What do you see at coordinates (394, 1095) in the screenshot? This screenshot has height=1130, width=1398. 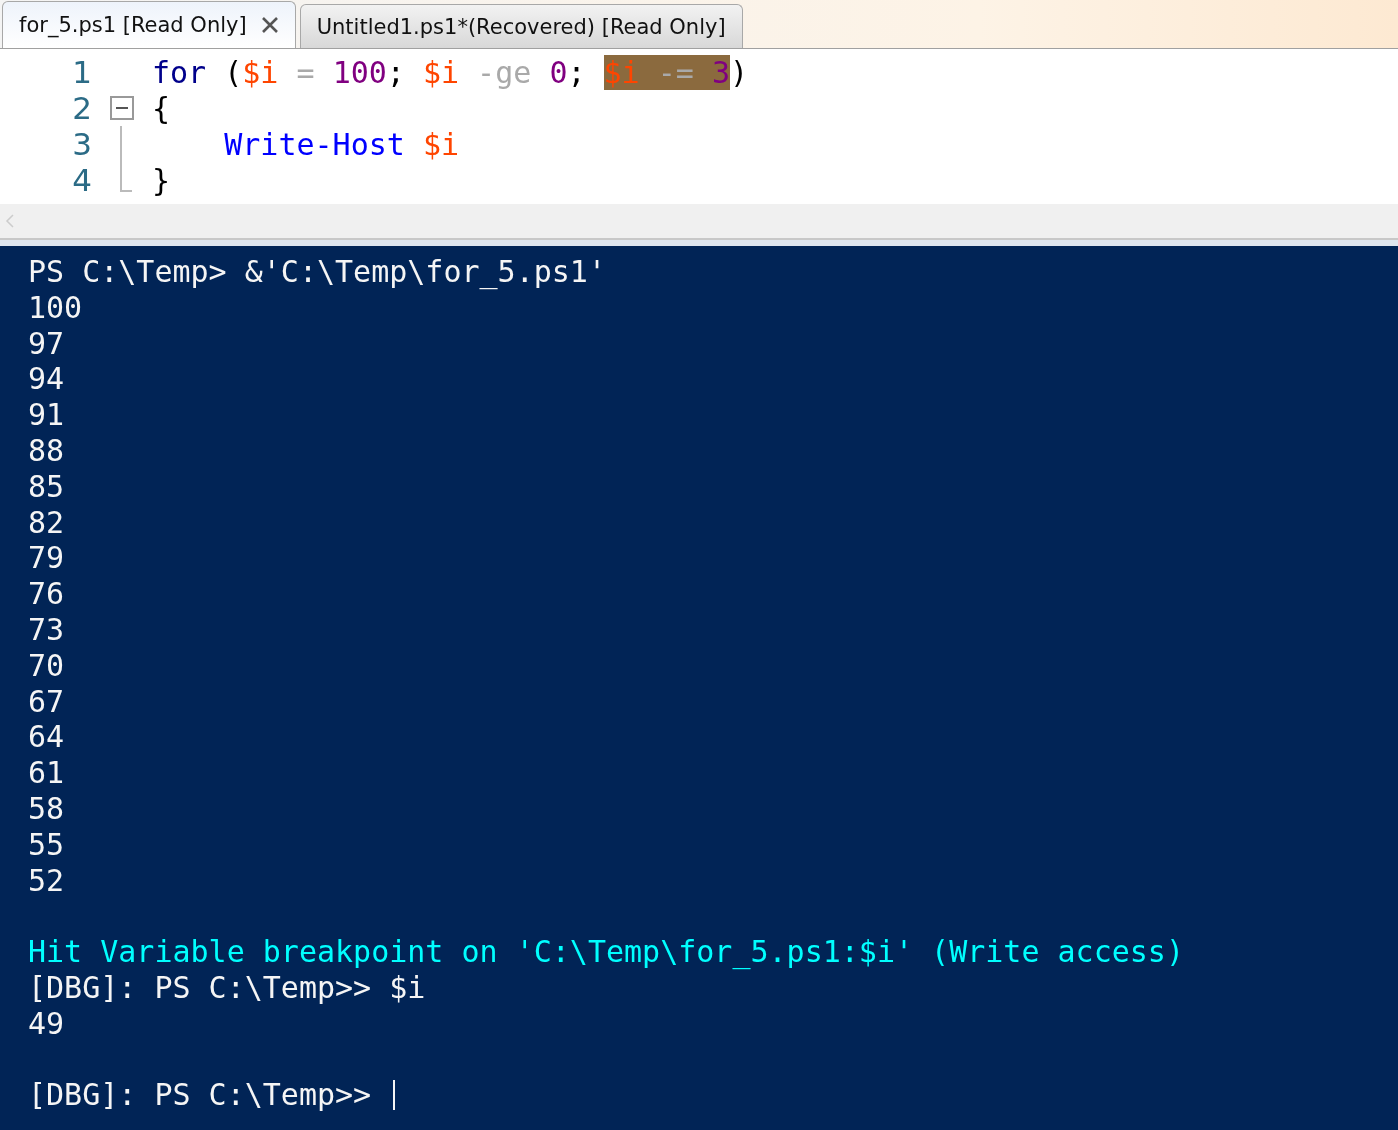 I see `text-cursor` at bounding box center [394, 1095].